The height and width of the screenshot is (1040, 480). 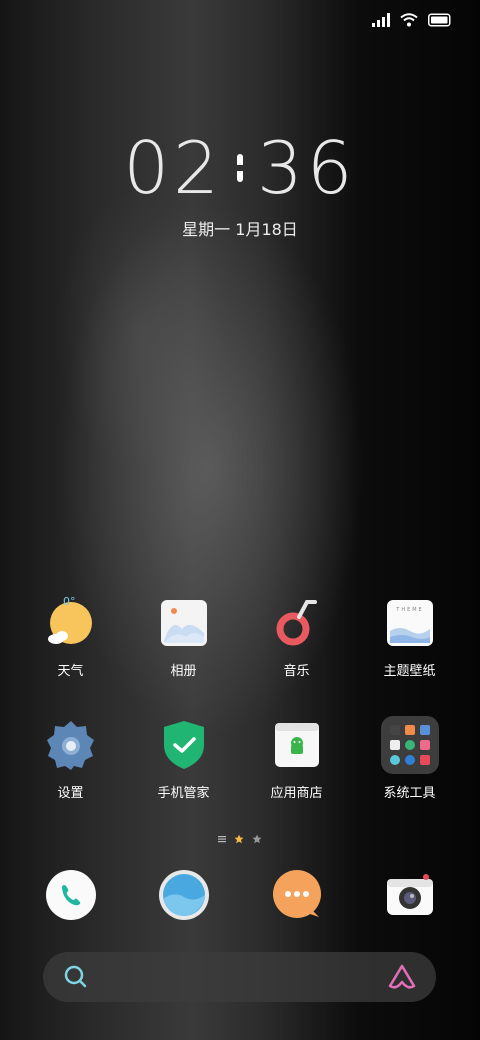 I want to click on theme-icon: THEME, so click(x=410, y=623).